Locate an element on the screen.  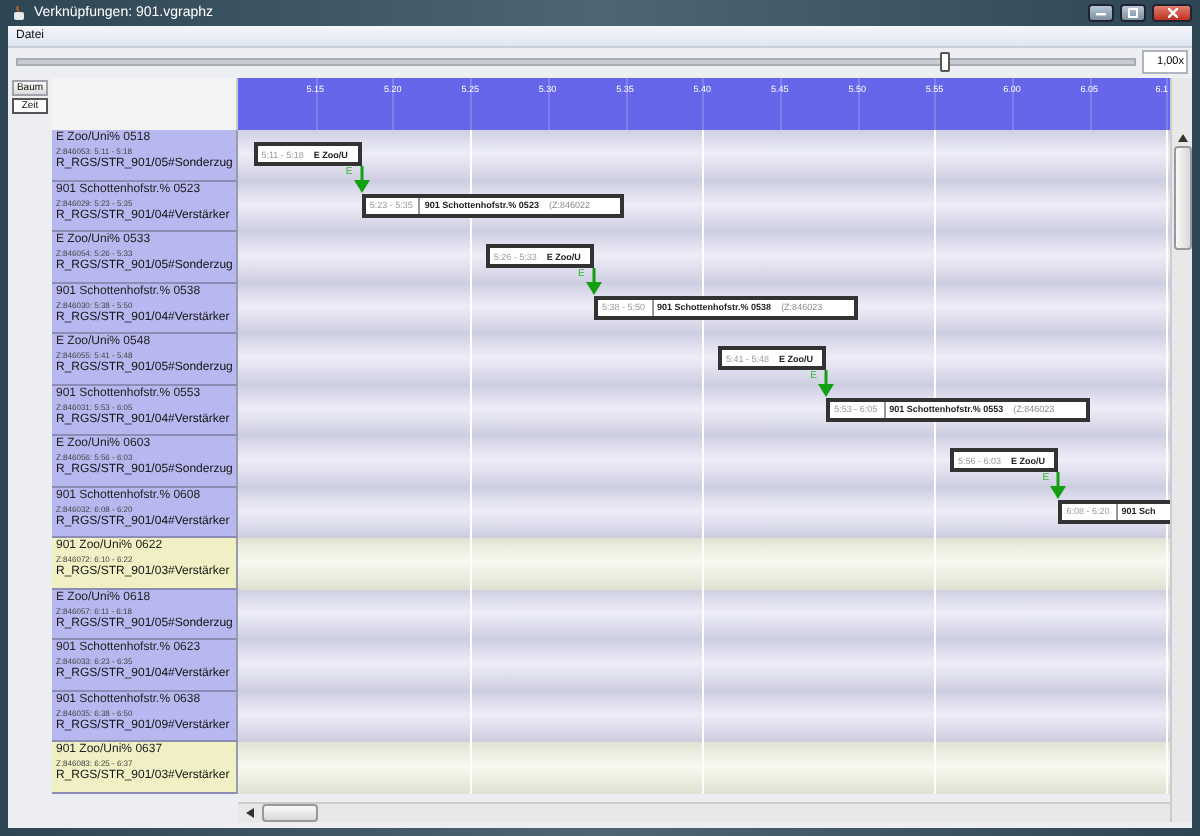
minimize-button is located at coordinates (1101, 13).